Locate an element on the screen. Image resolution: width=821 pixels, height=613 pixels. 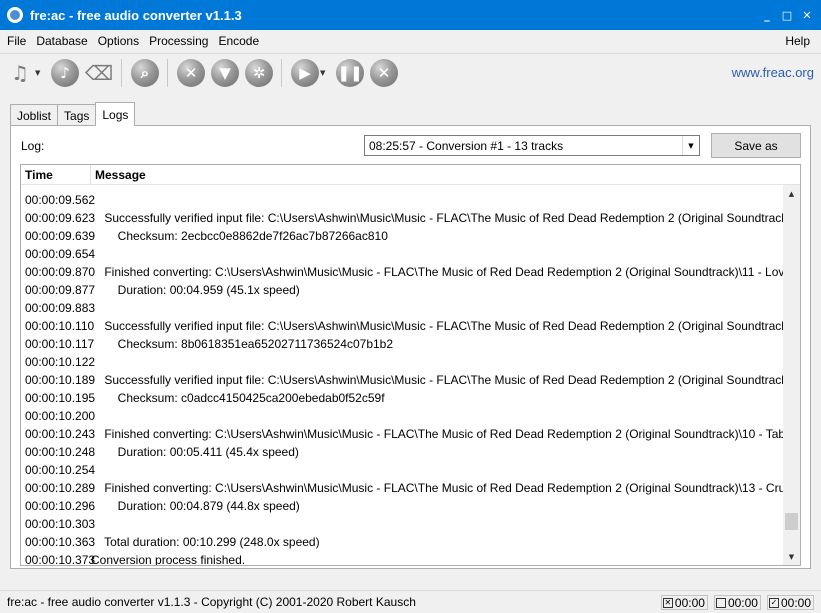
tab-tags: Tags is located at coordinates (77, 115).